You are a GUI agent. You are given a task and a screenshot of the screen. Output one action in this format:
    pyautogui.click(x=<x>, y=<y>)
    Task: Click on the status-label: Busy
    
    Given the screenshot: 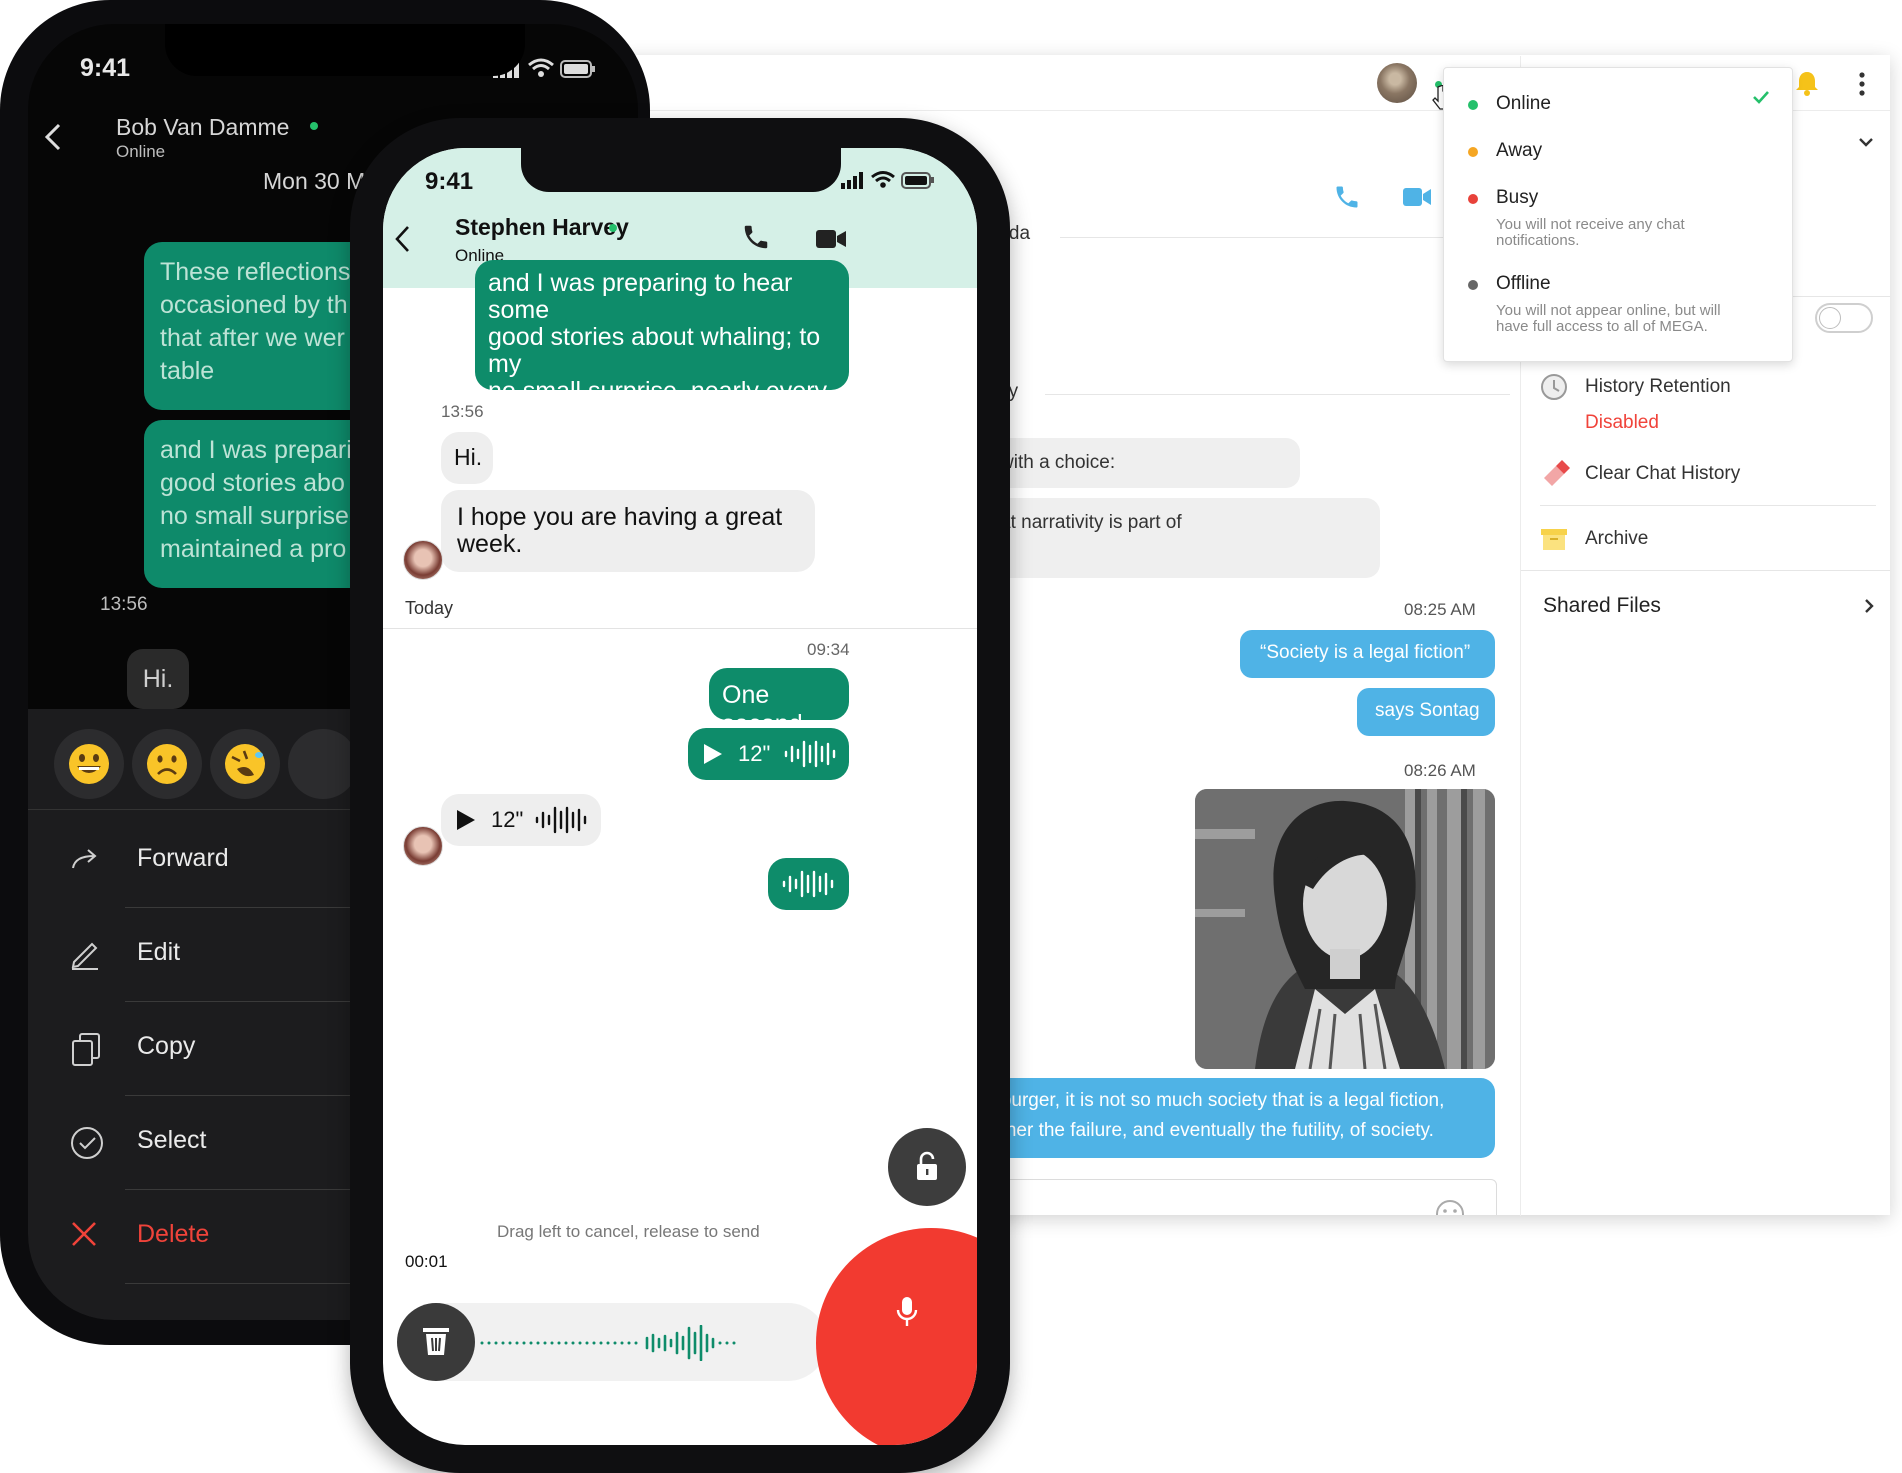 What is the action you would take?
    pyautogui.click(x=1517, y=197)
    